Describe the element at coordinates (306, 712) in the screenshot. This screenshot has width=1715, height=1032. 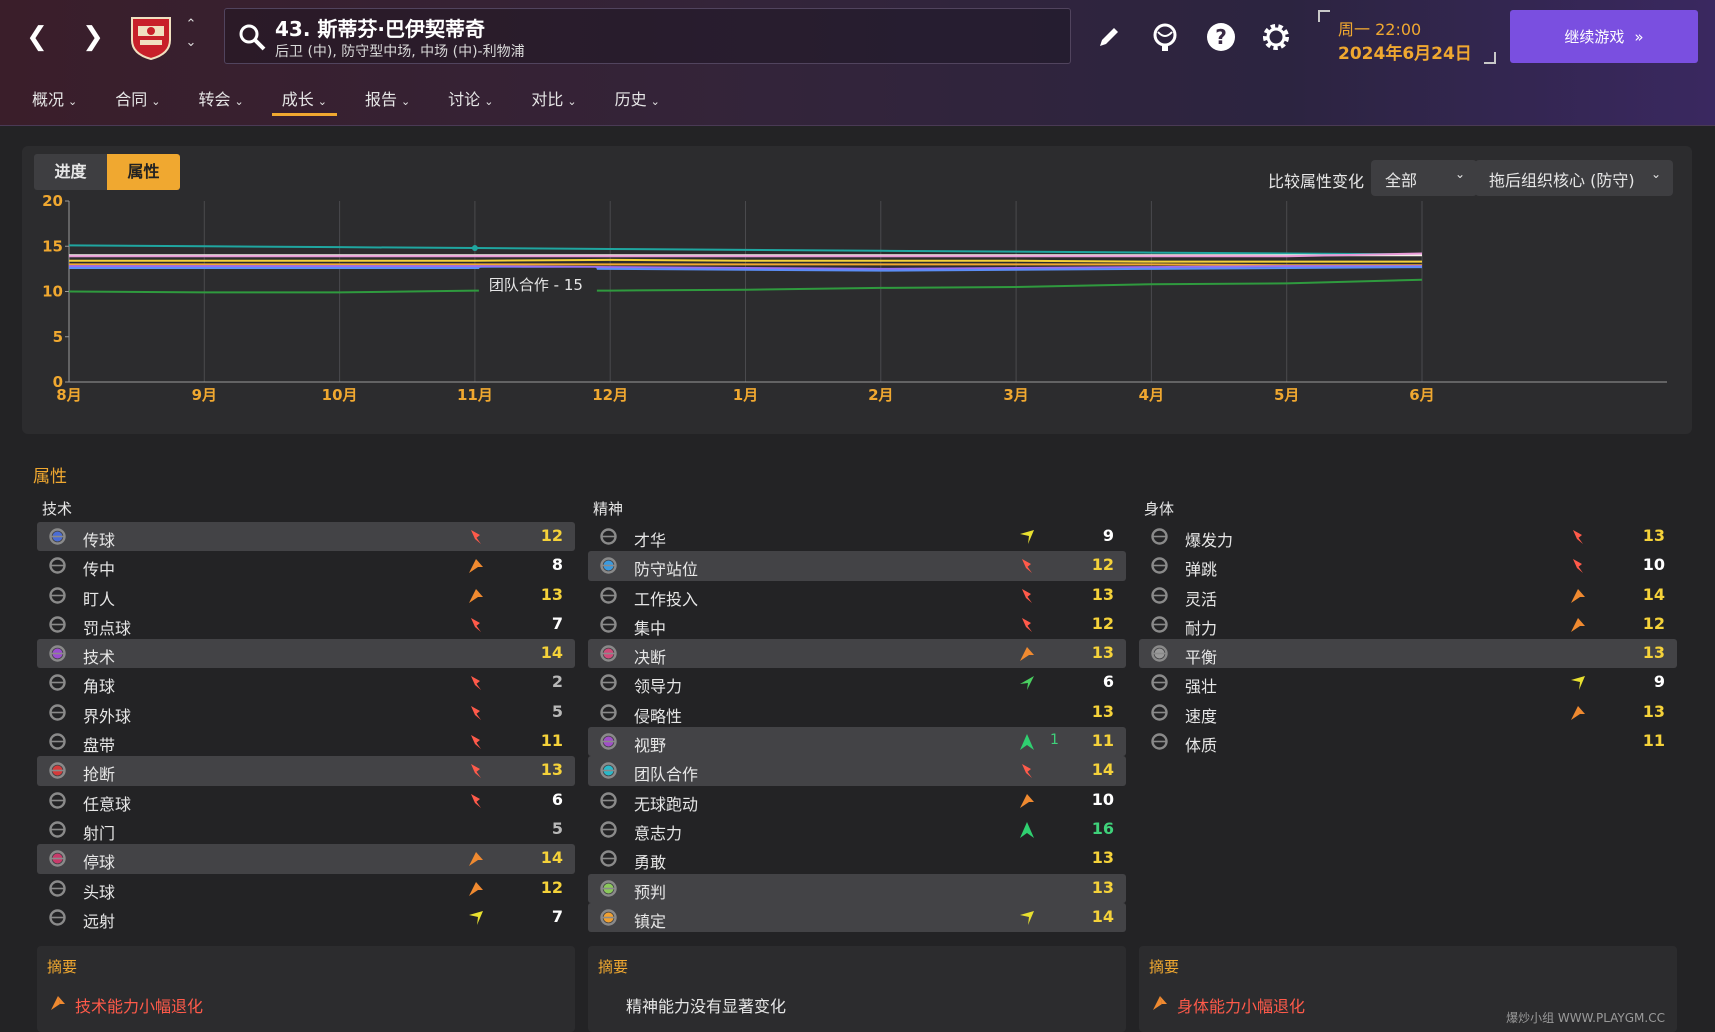
I see `attribute-row: 界外球 5` at that location.